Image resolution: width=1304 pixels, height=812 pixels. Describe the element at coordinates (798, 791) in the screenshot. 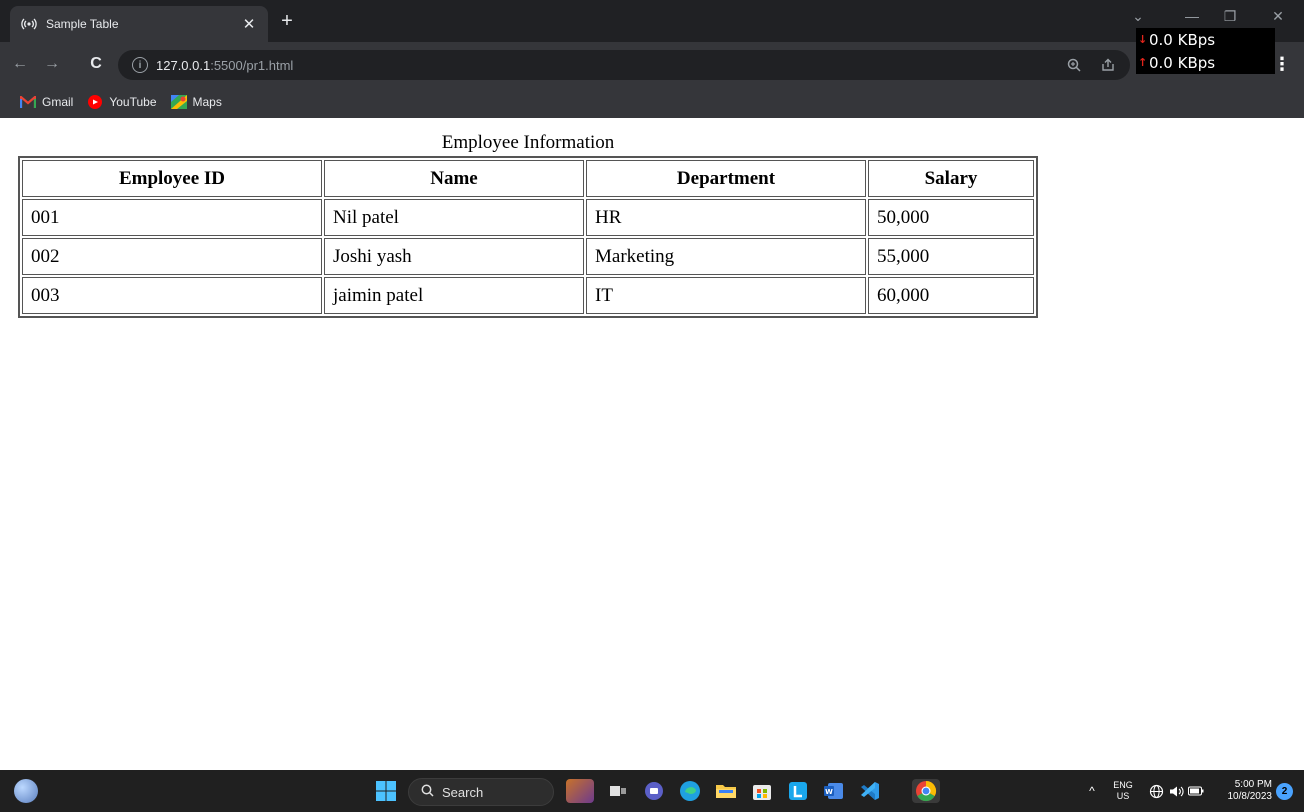

I see `l-app-icon` at that location.